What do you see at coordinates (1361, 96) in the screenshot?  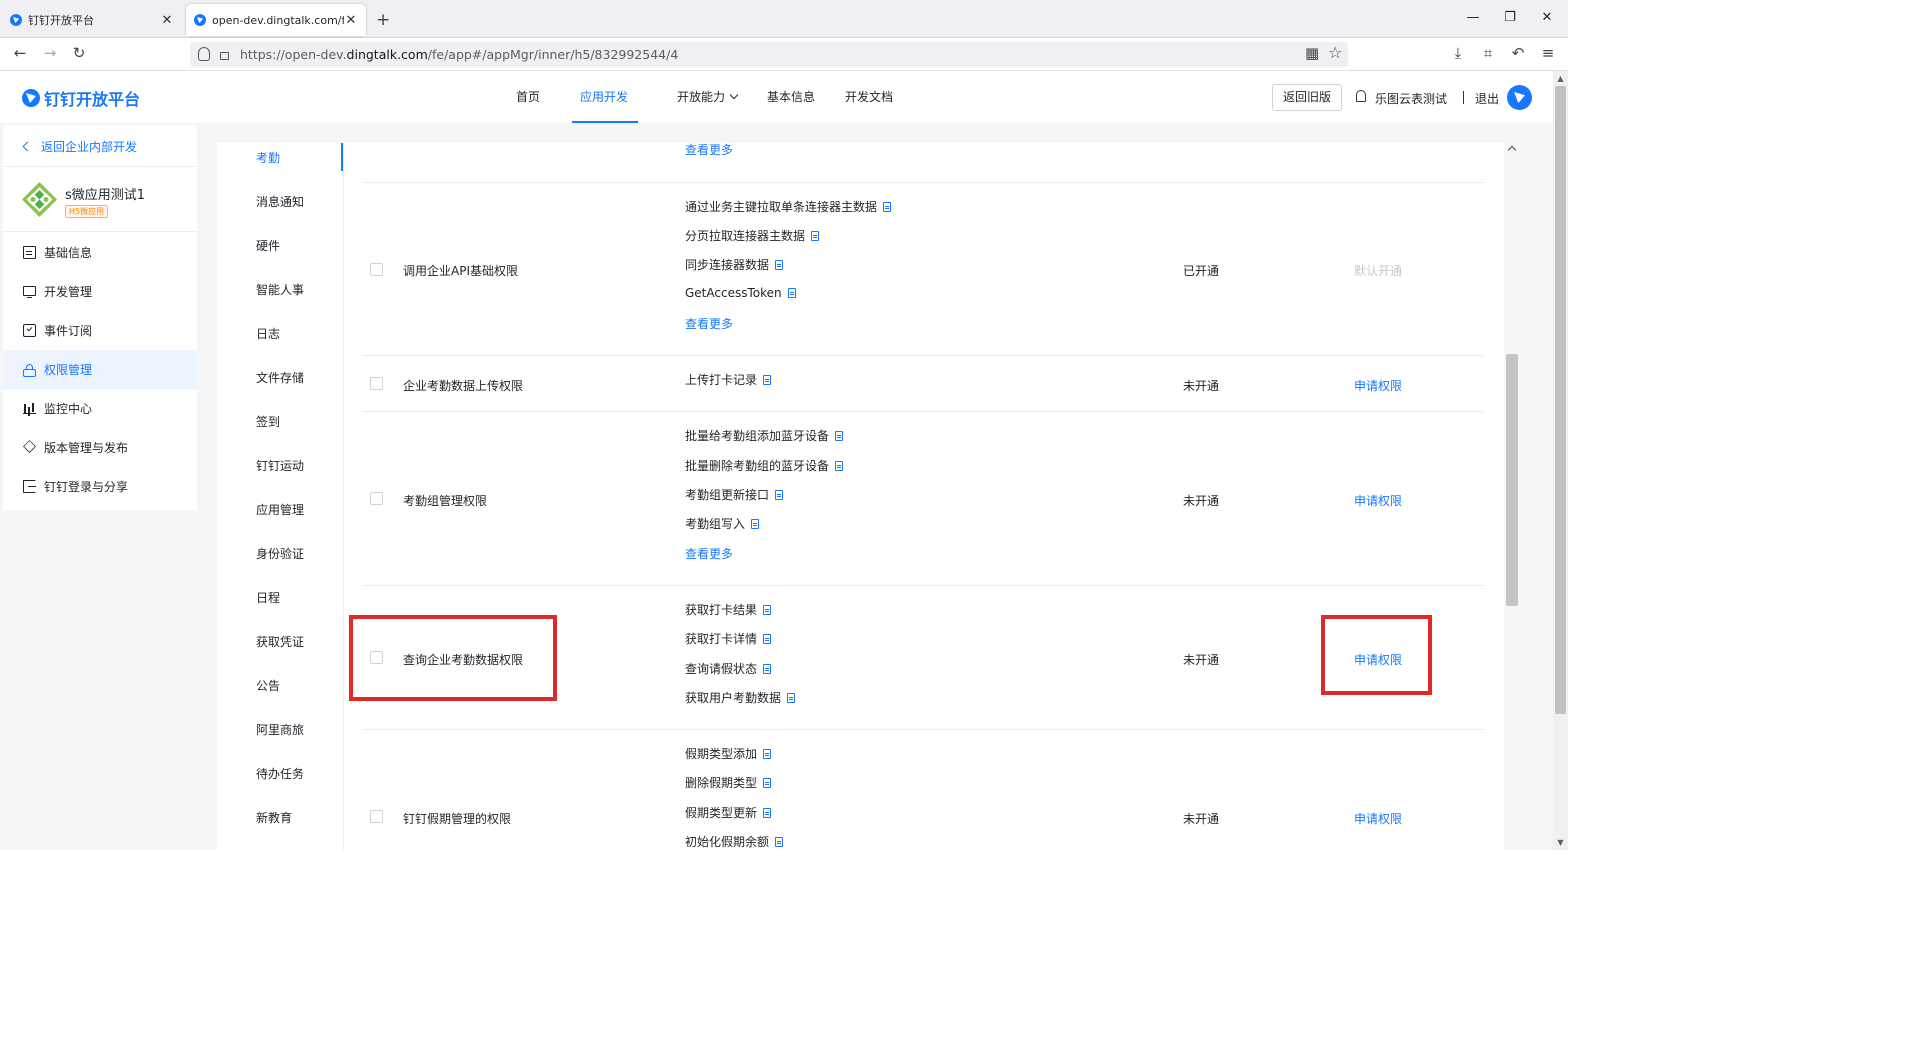 I see `bell-icon` at bounding box center [1361, 96].